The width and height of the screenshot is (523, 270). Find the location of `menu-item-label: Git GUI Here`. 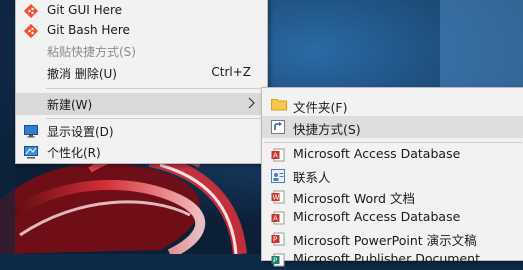

menu-item-label: Git GUI Here is located at coordinates (85, 10).